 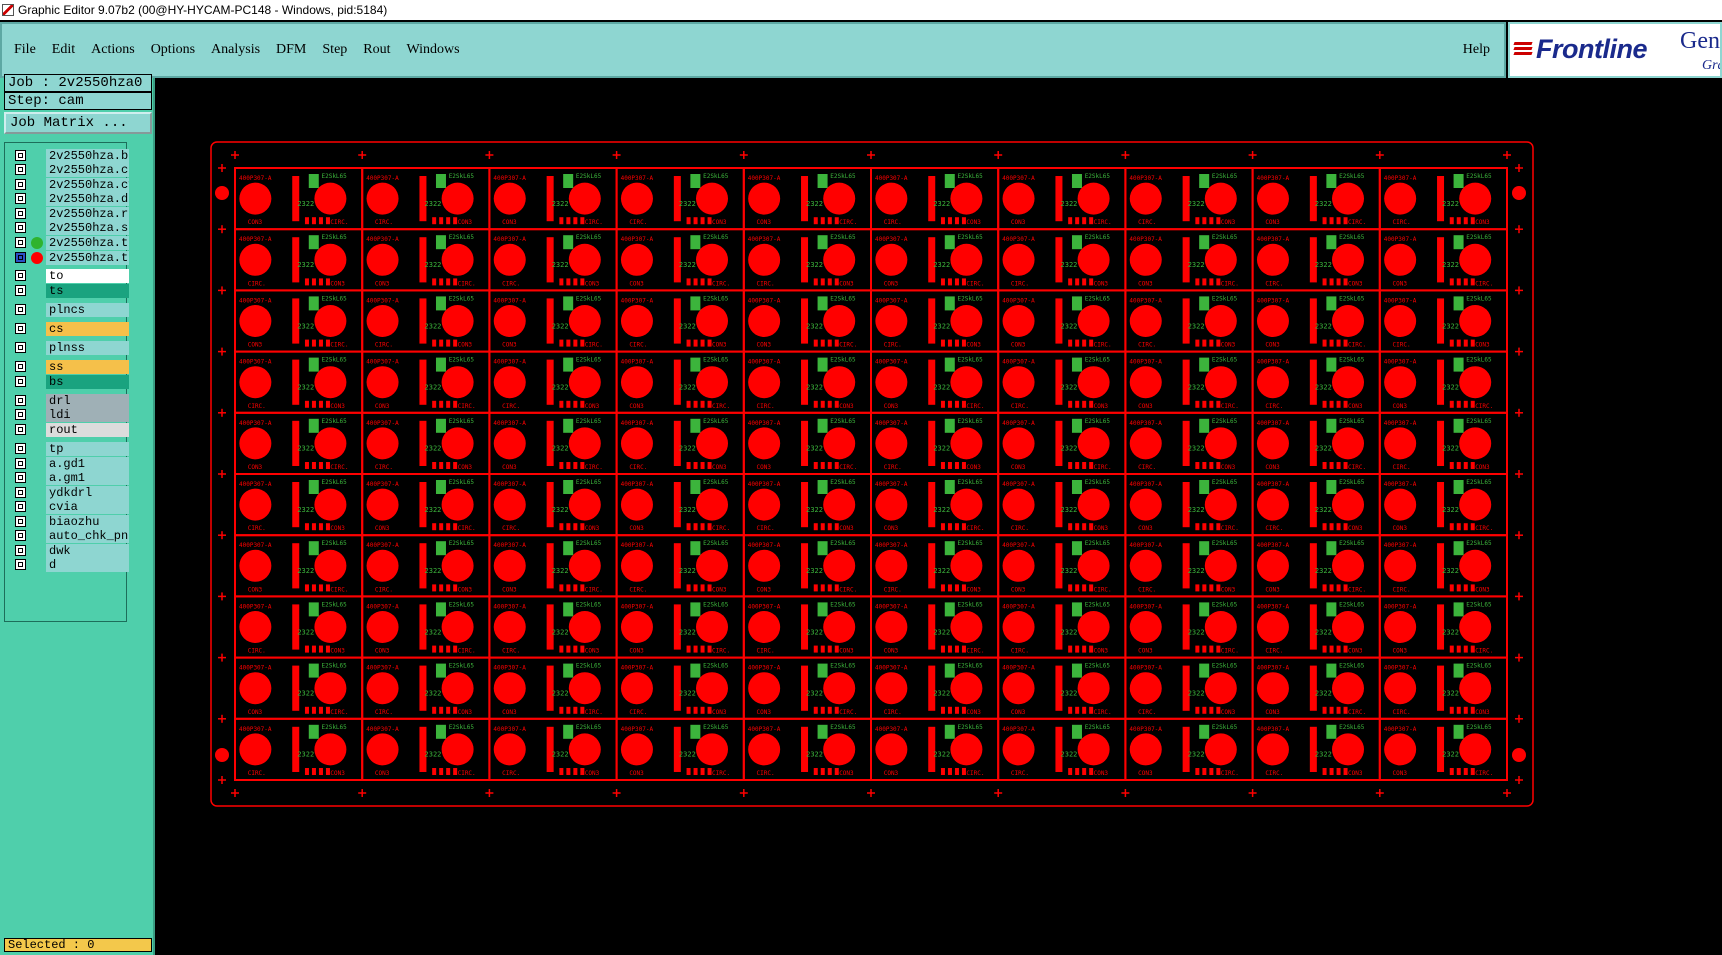 What do you see at coordinates (87, 348) in the screenshot?
I see `layer-name: plnss` at bounding box center [87, 348].